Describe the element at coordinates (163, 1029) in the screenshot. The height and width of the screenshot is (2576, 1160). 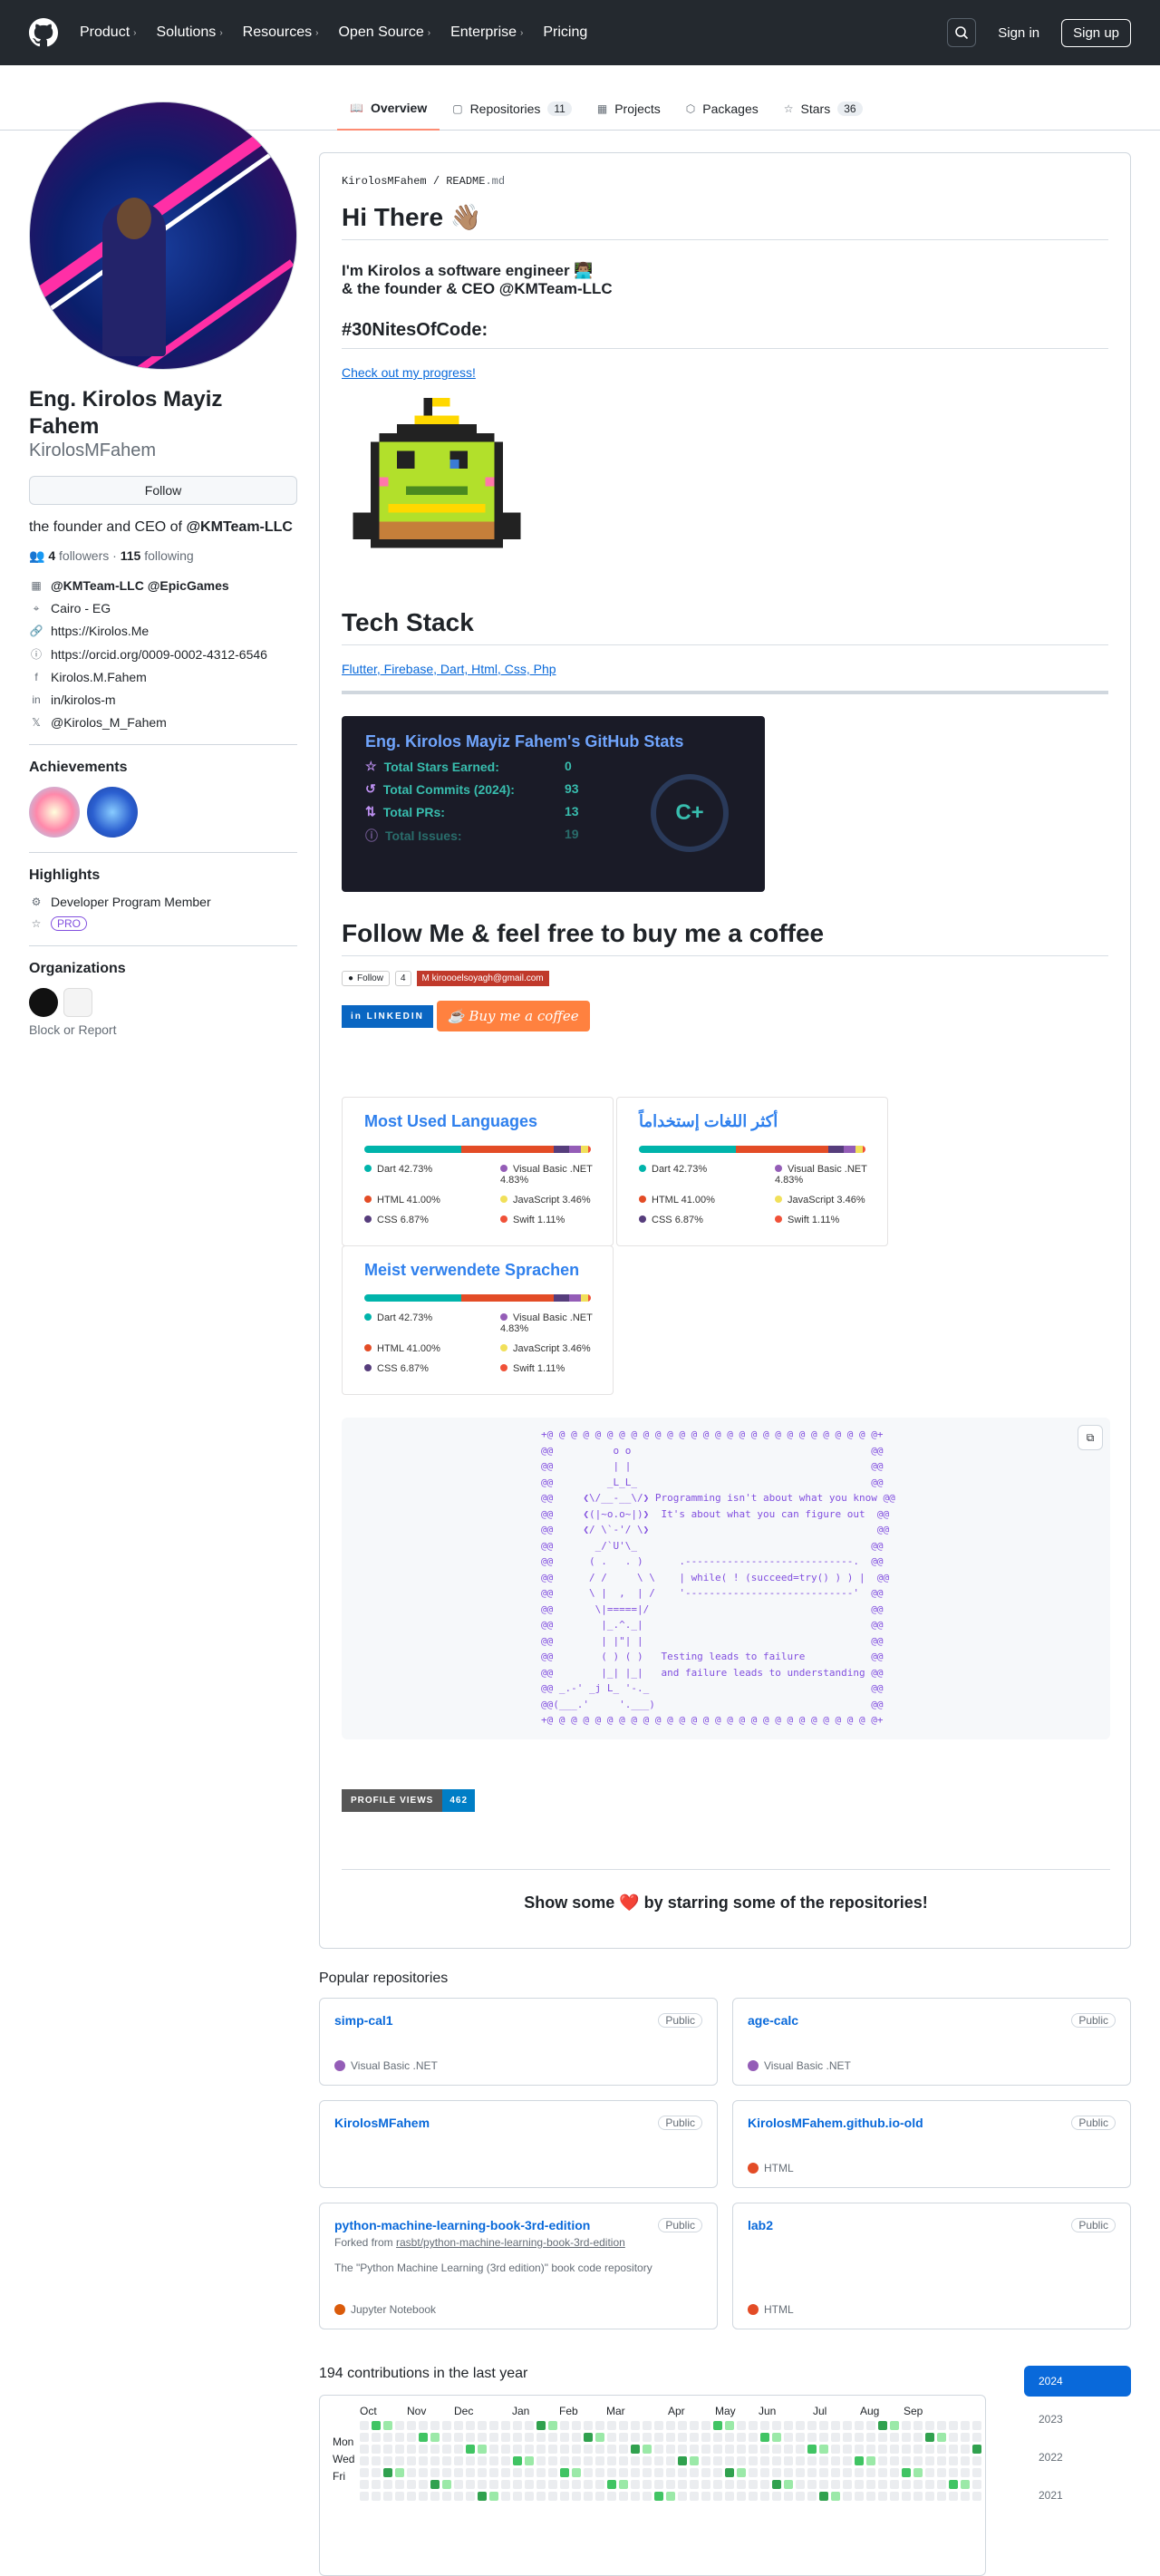
I see `block-report-link: Block or Report` at that location.